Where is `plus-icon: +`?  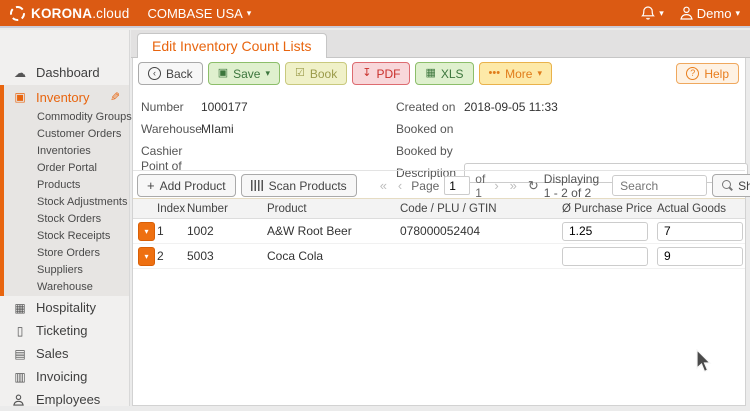
plus-icon: + is located at coordinates (151, 185).